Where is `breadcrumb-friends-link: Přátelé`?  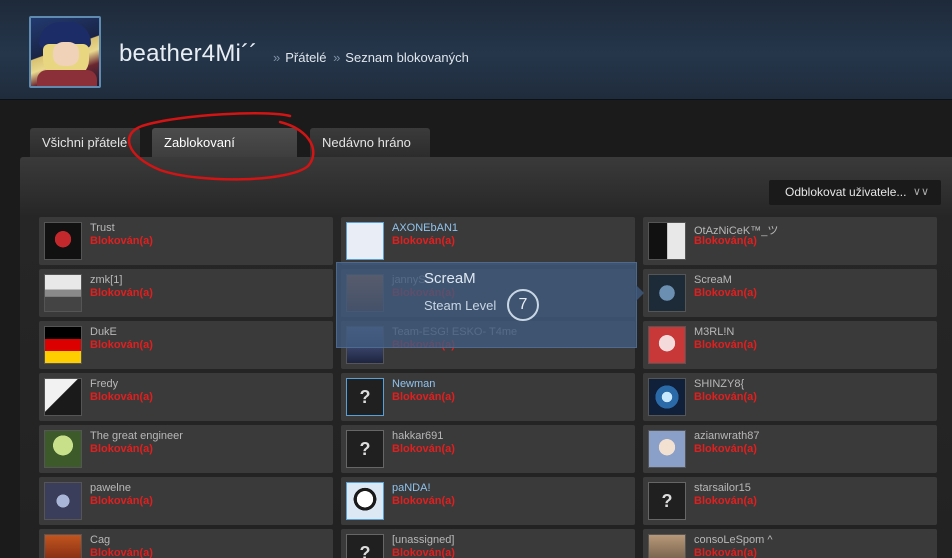 breadcrumb-friends-link: Přátelé is located at coordinates (305, 57).